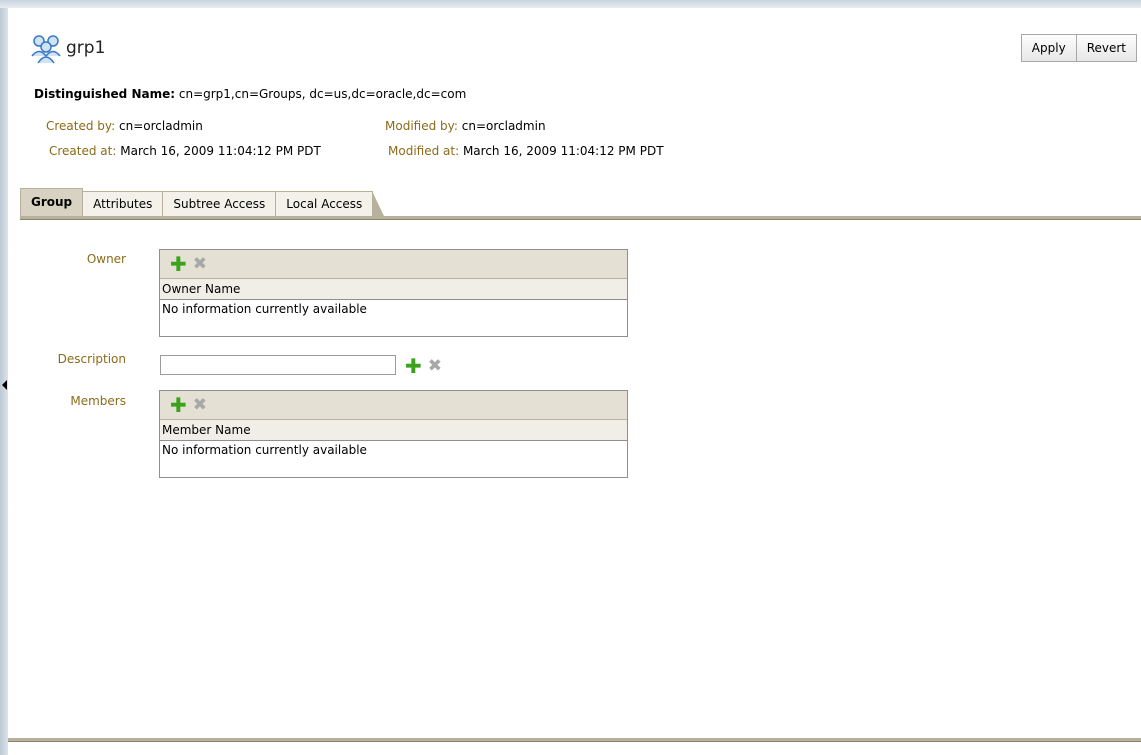  Describe the element at coordinates (200, 405) in the screenshot. I see `remove-member-icon: ✖` at that location.